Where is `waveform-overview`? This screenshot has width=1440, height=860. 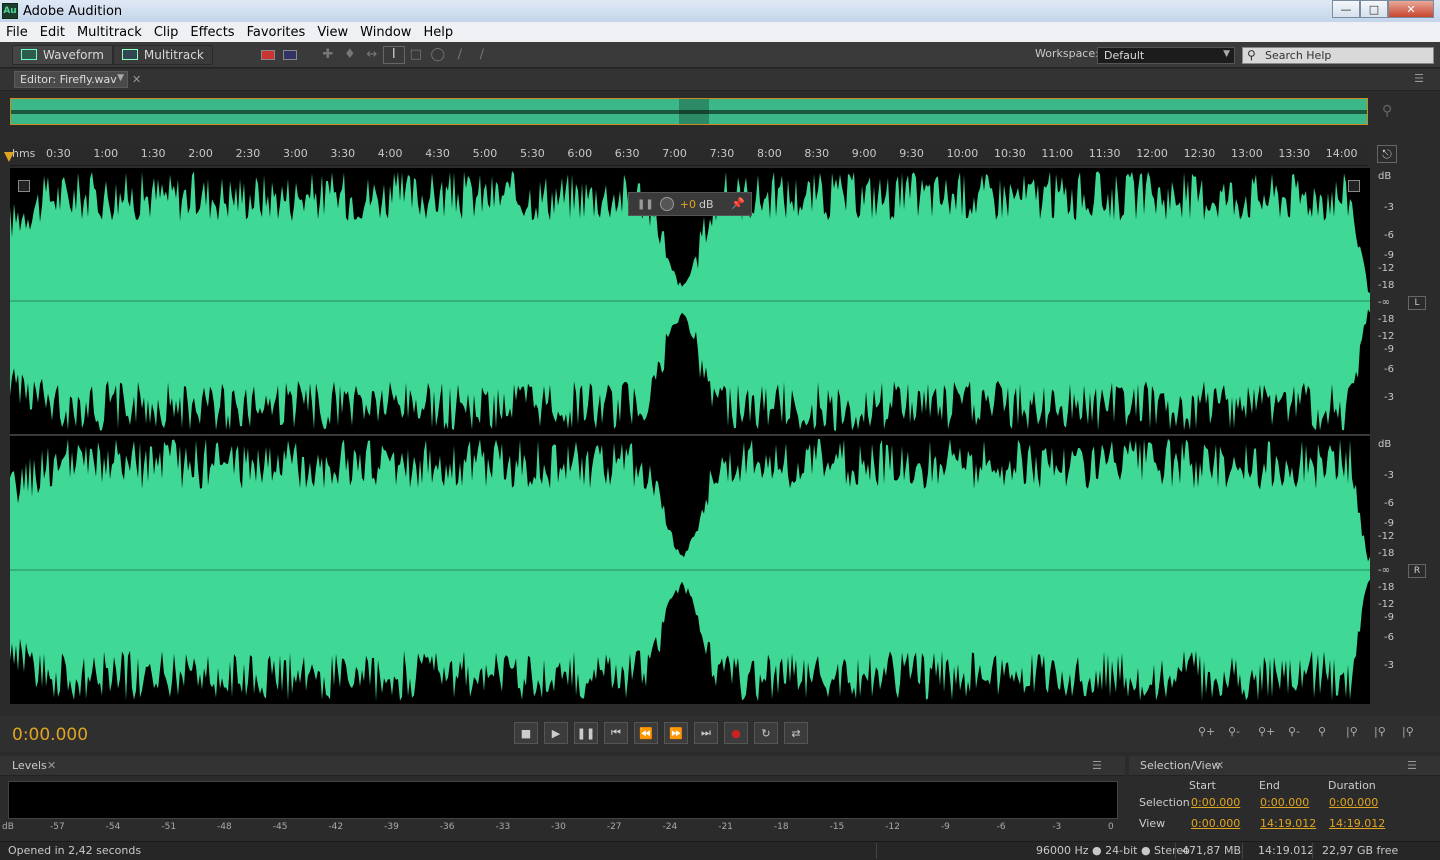
waveform-overview is located at coordinates (689, 111).